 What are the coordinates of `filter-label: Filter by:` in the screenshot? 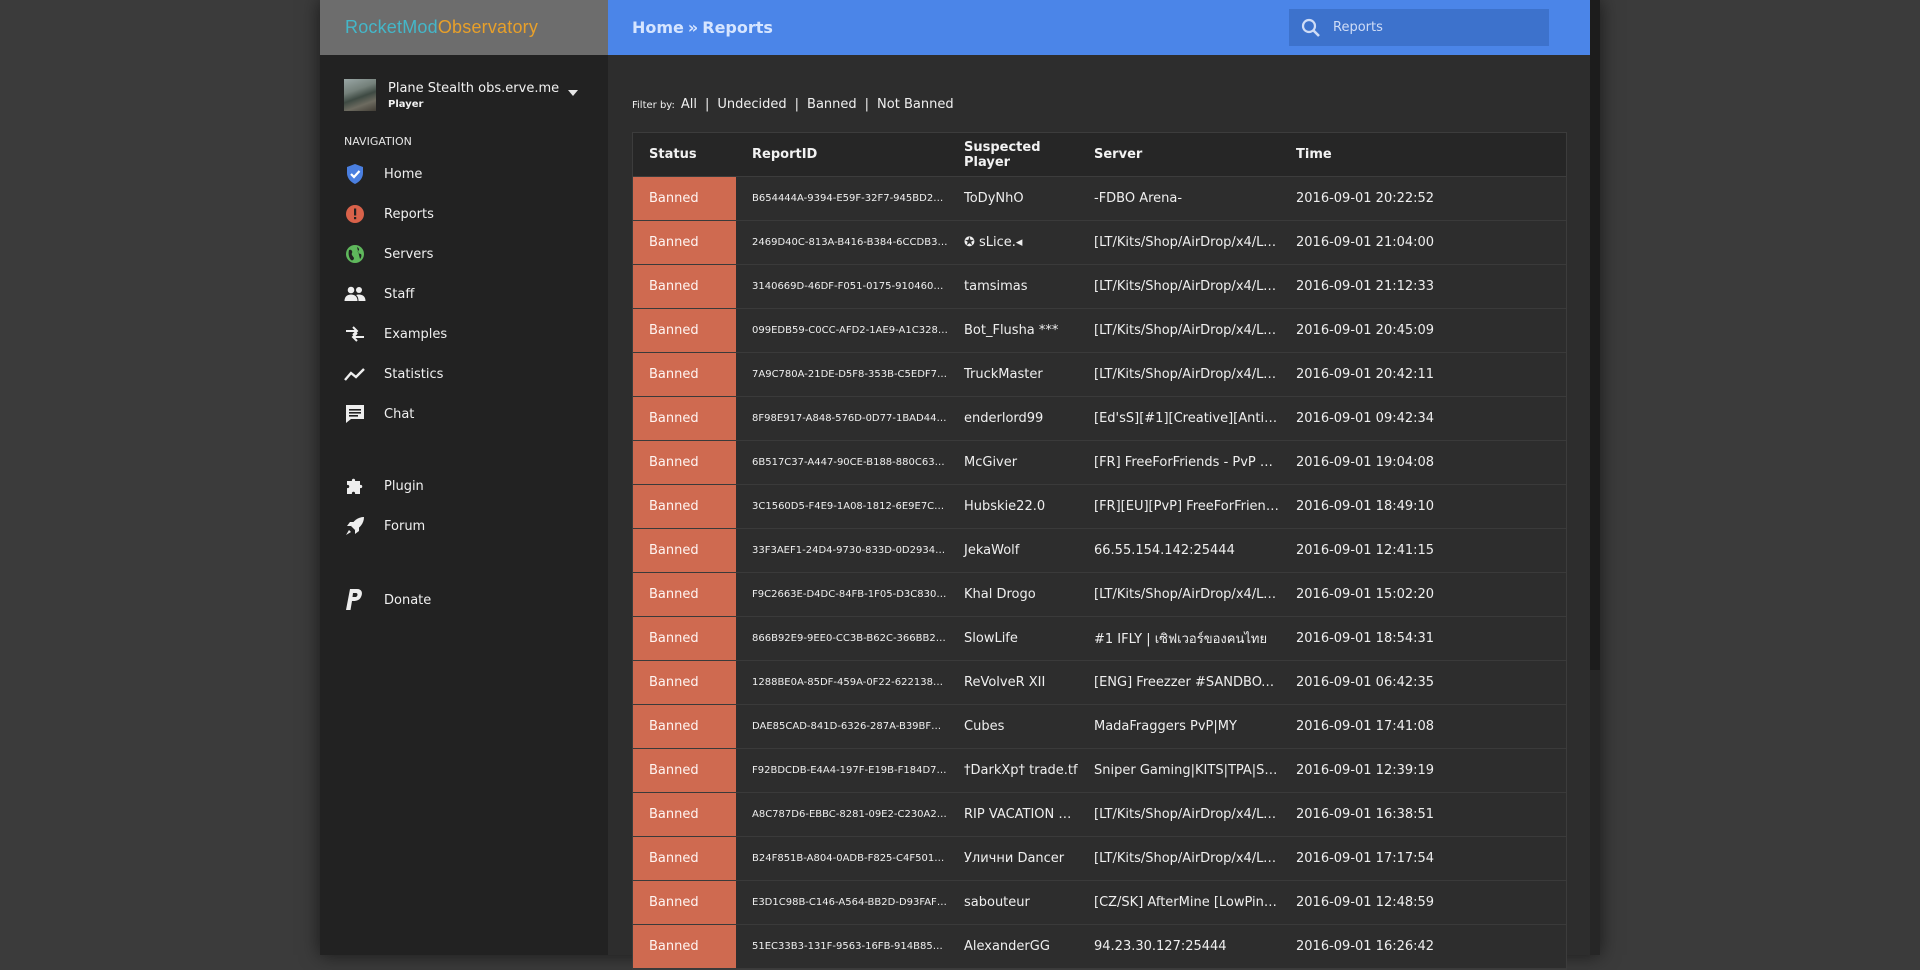 It's located at (653, 105).